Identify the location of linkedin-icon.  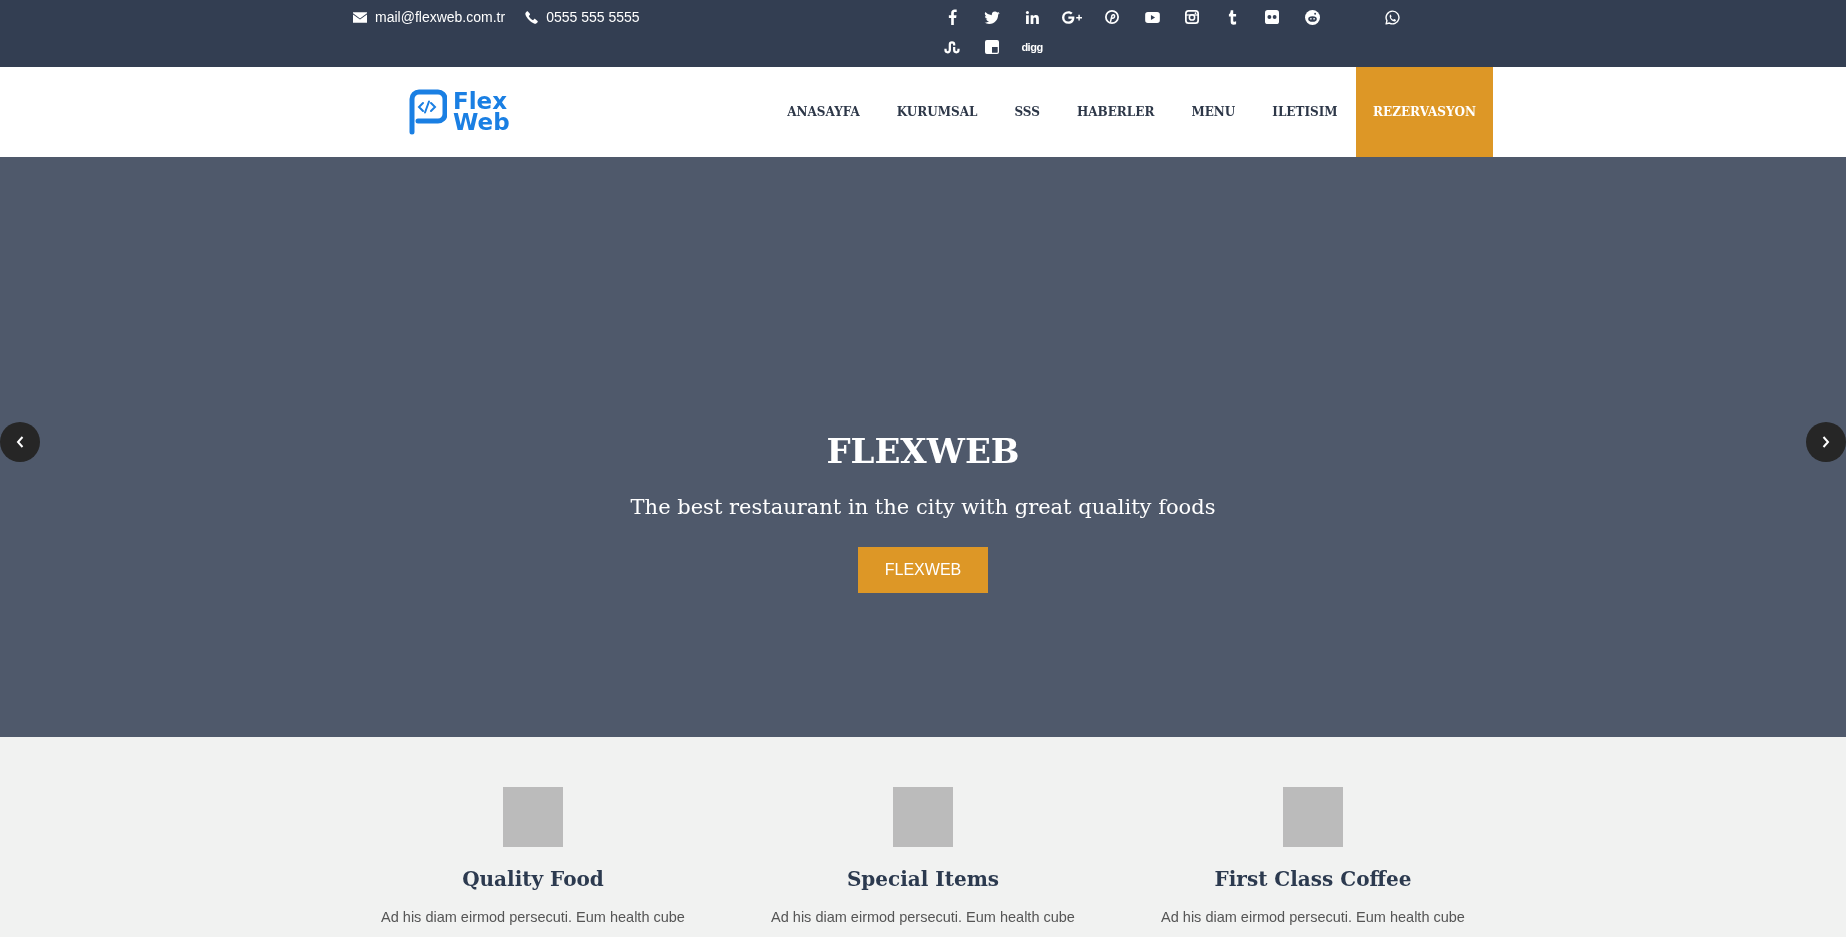
(1032, 17).